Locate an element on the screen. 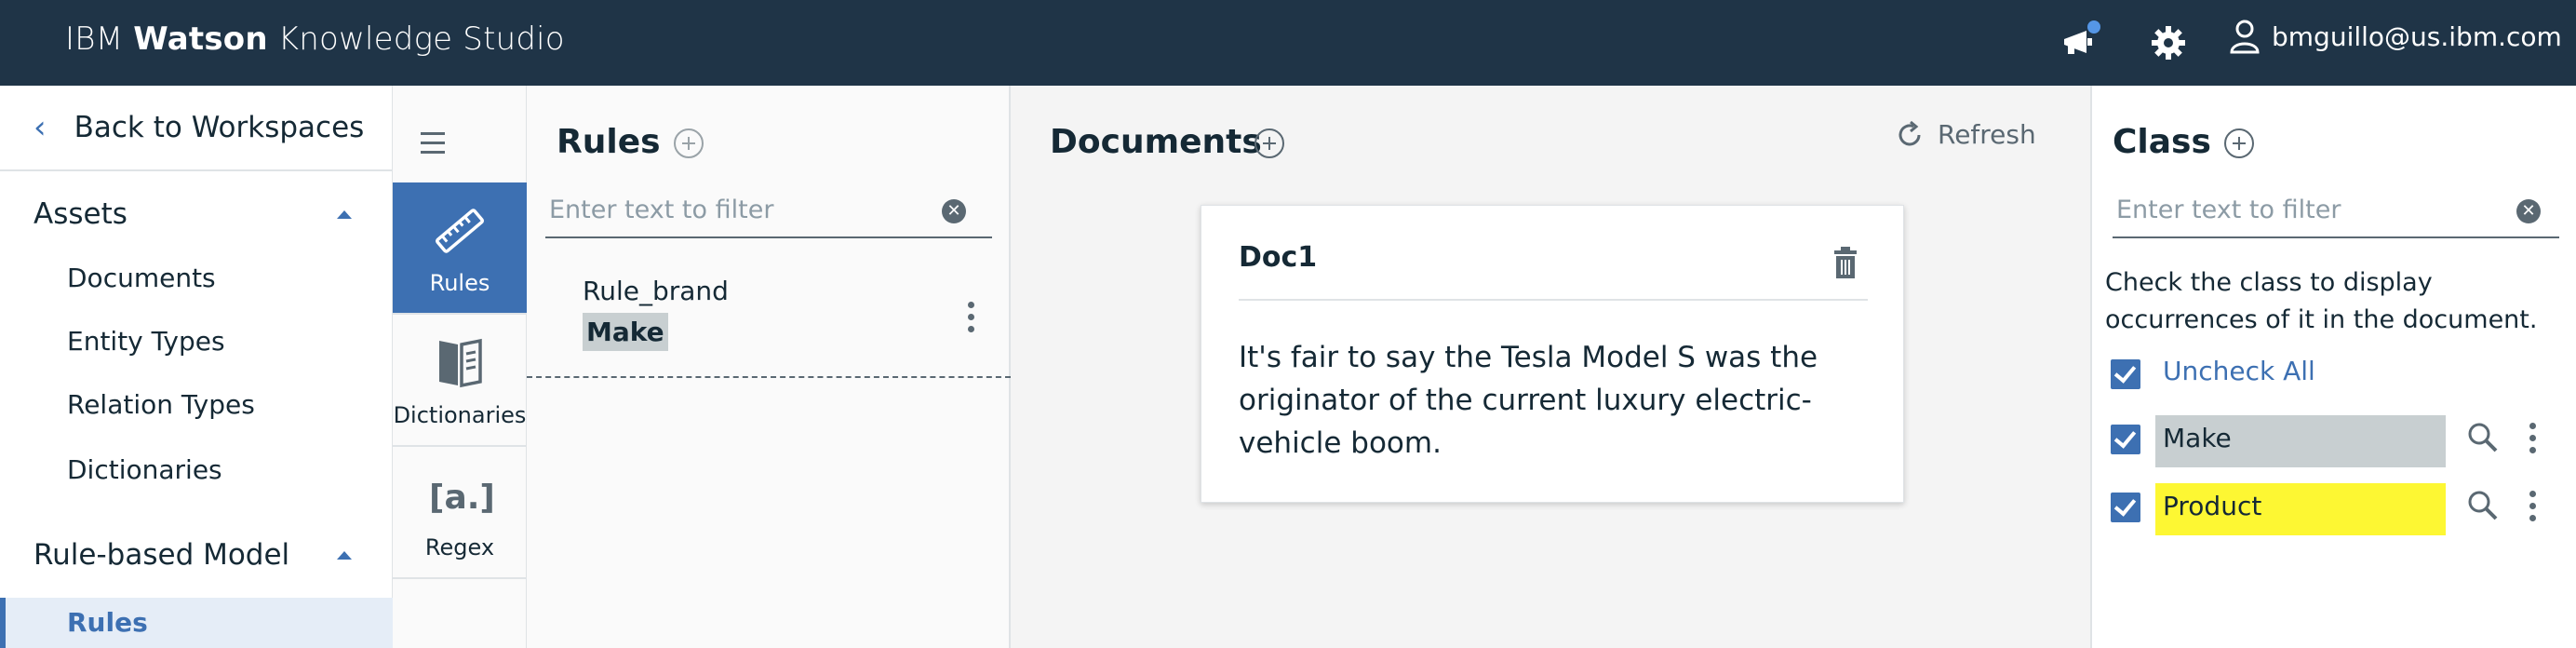 The image size is (2576, 648). nav-item-relation-types: Relation Types is located at coordinates (161, 404).